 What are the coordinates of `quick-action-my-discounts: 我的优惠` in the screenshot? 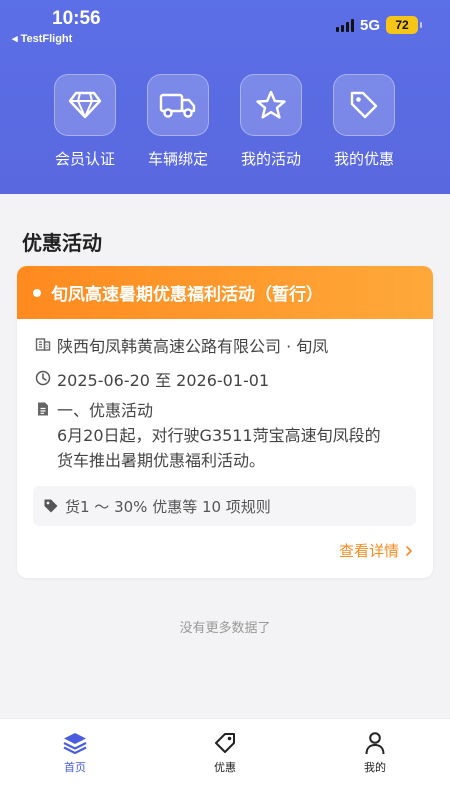 It's located at (364, 121).